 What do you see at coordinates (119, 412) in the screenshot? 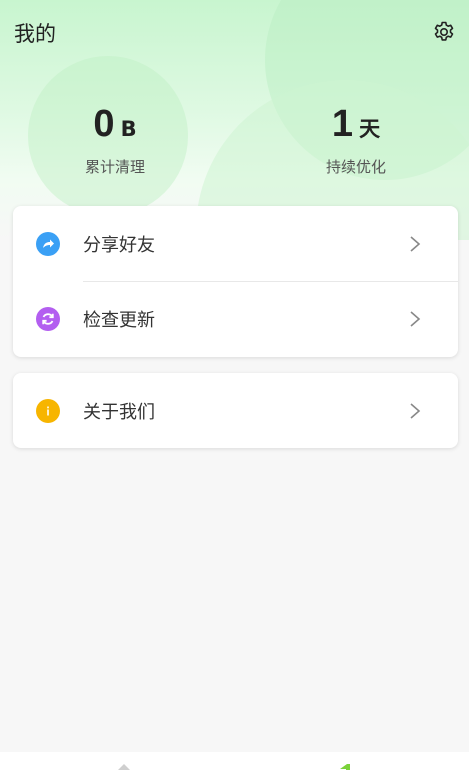
I see `about-us-label: 关于我们` at bounding box center [119, 412].